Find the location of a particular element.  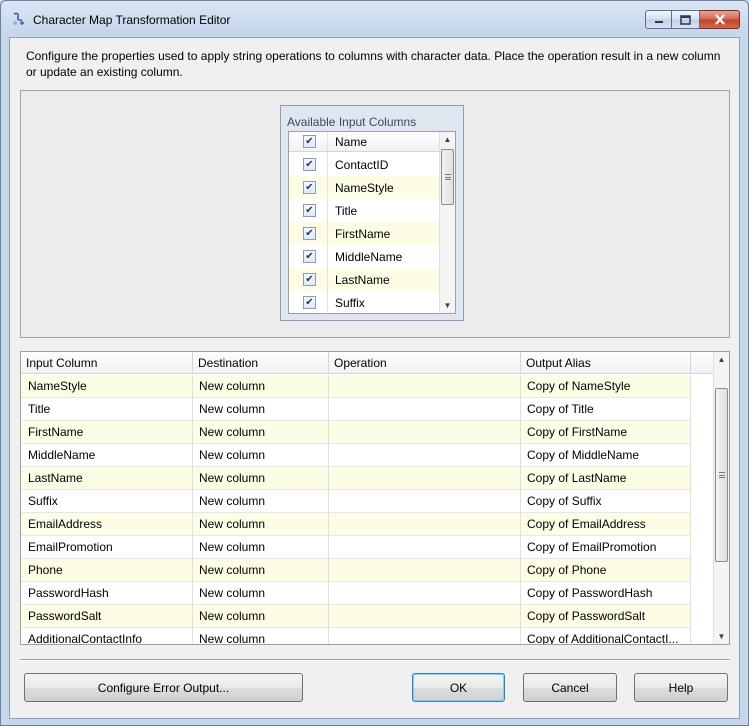

close-button is located at coordinates (720, 19).